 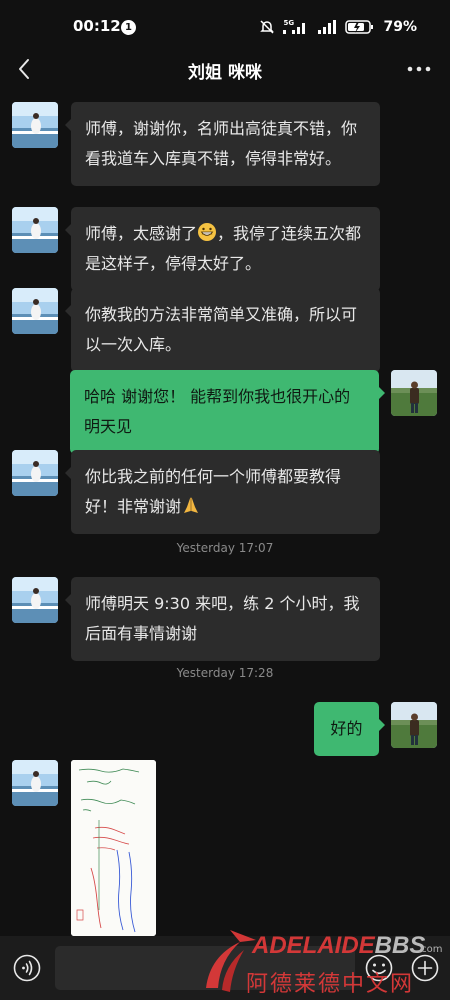 I want to click on watermark-brand: ADELAIDEBBS, so click(x=338, y=946).